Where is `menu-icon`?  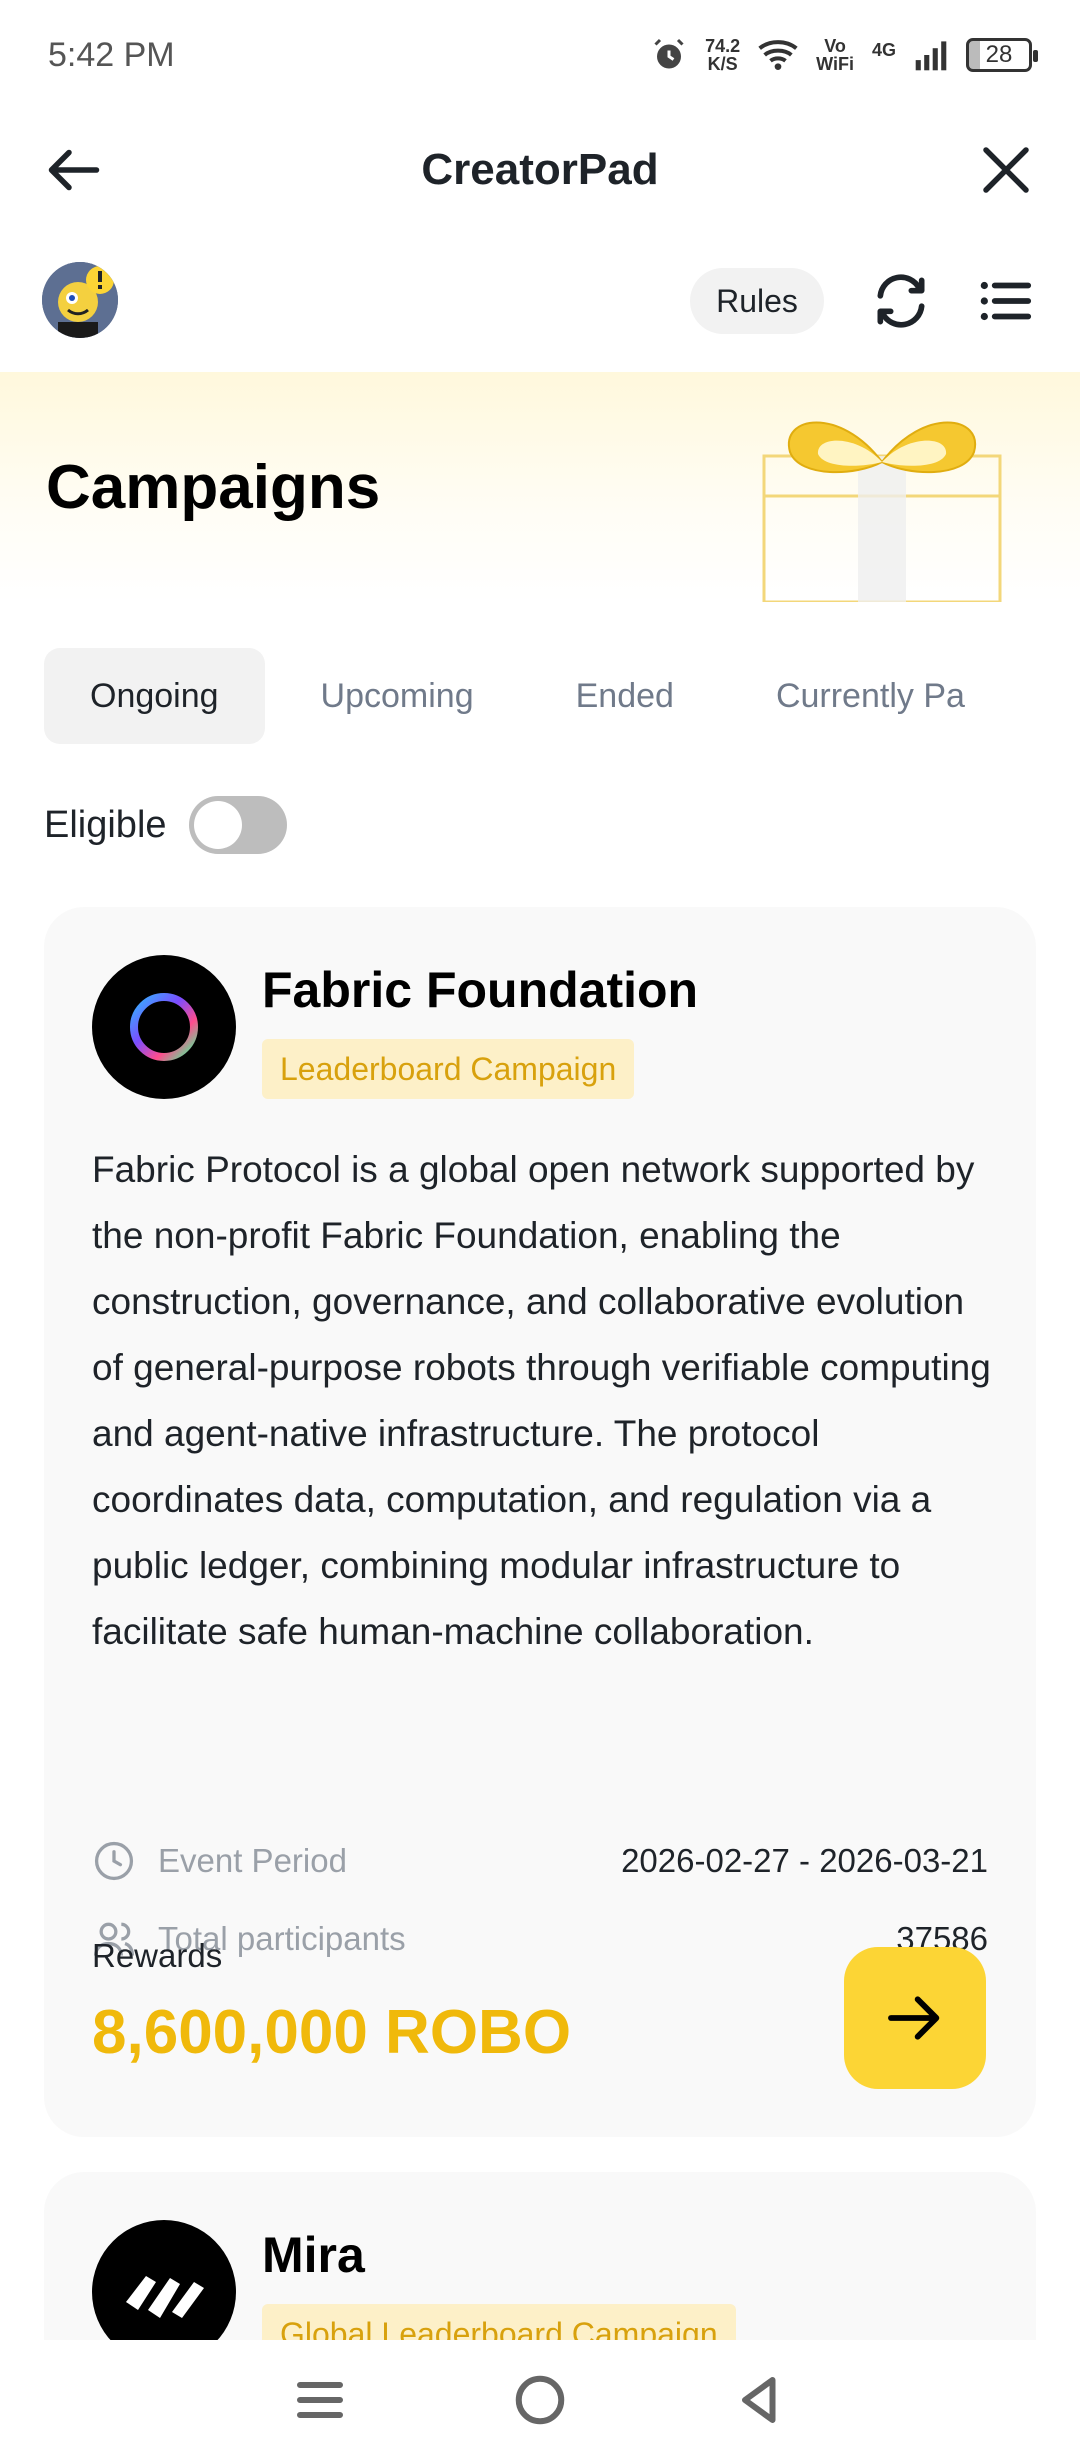 menu-icon is located at coordinates (320, 2400).